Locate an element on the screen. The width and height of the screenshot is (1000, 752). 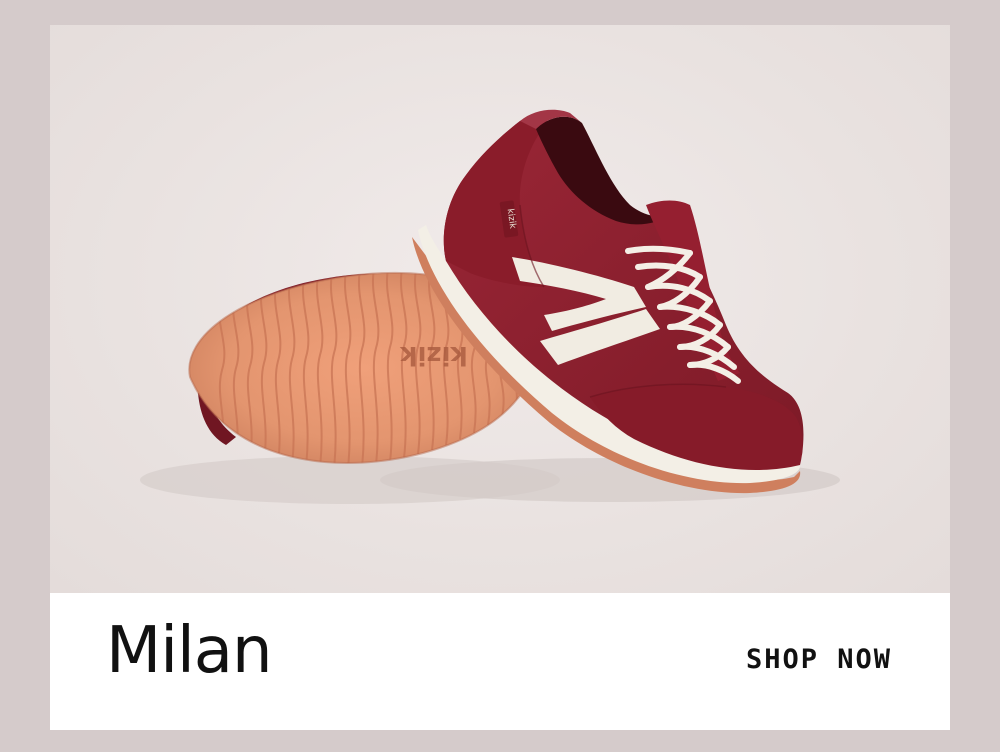
shop-now-link: SHOP NOW is located at coordinates (819, 659).